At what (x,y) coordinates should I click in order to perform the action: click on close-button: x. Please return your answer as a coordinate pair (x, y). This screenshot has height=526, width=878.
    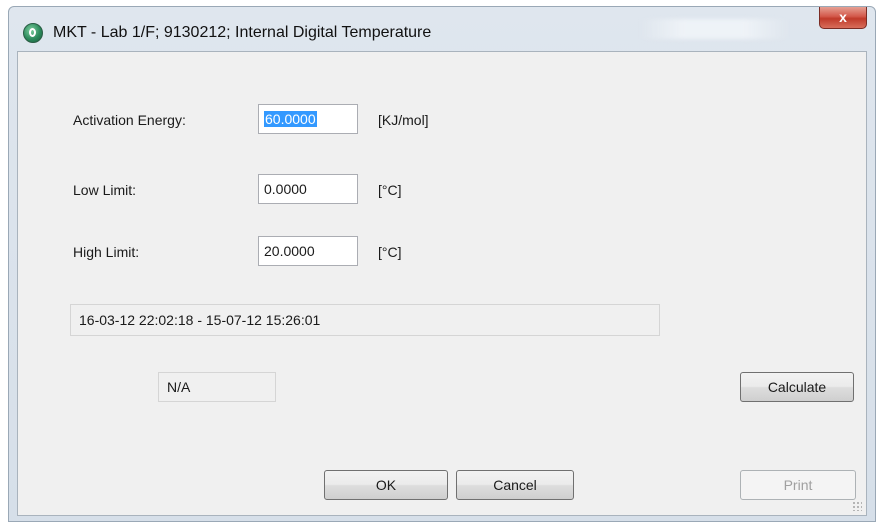
    Looking at the image, I should click on (843, 18).